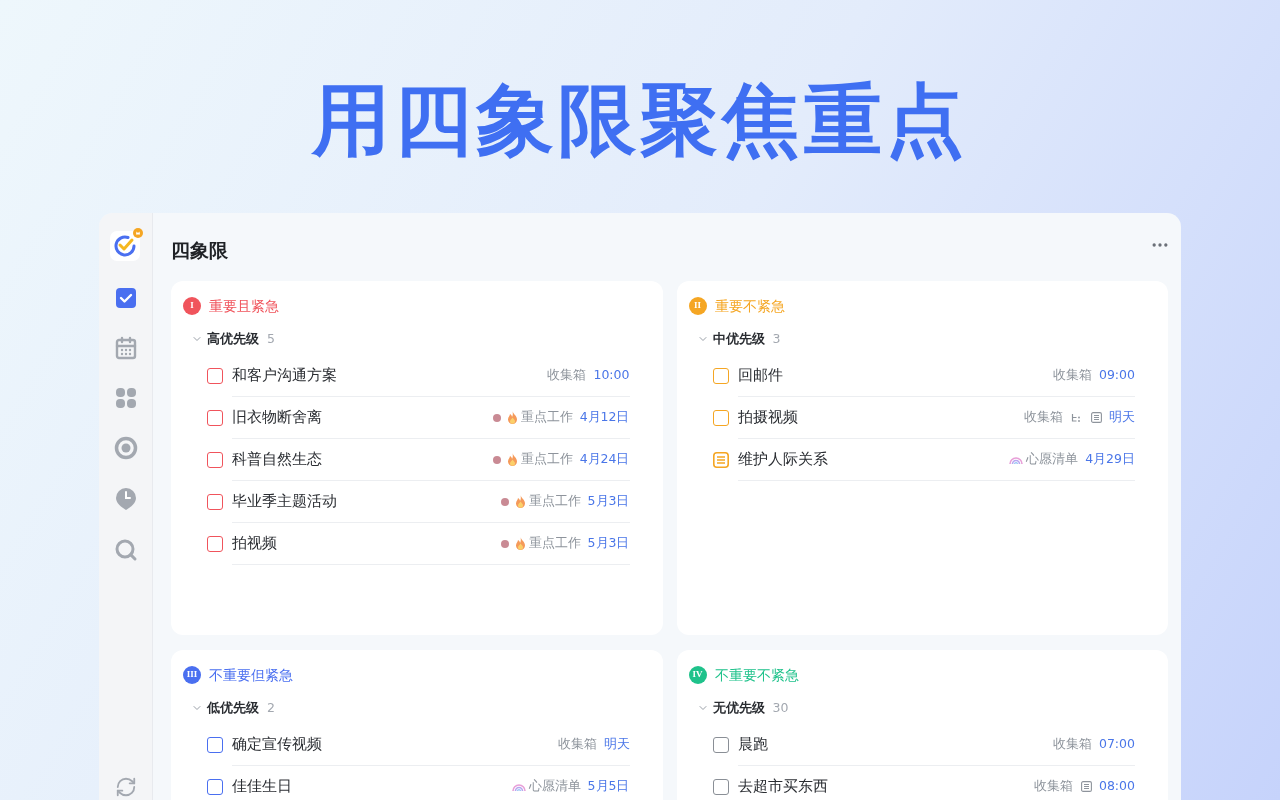 The height and width of the screenshot is (800, 1280). What do you see at coordinates (125, 550) in the screenshot?
I see `search-icon` at bounding box center [125, 550].